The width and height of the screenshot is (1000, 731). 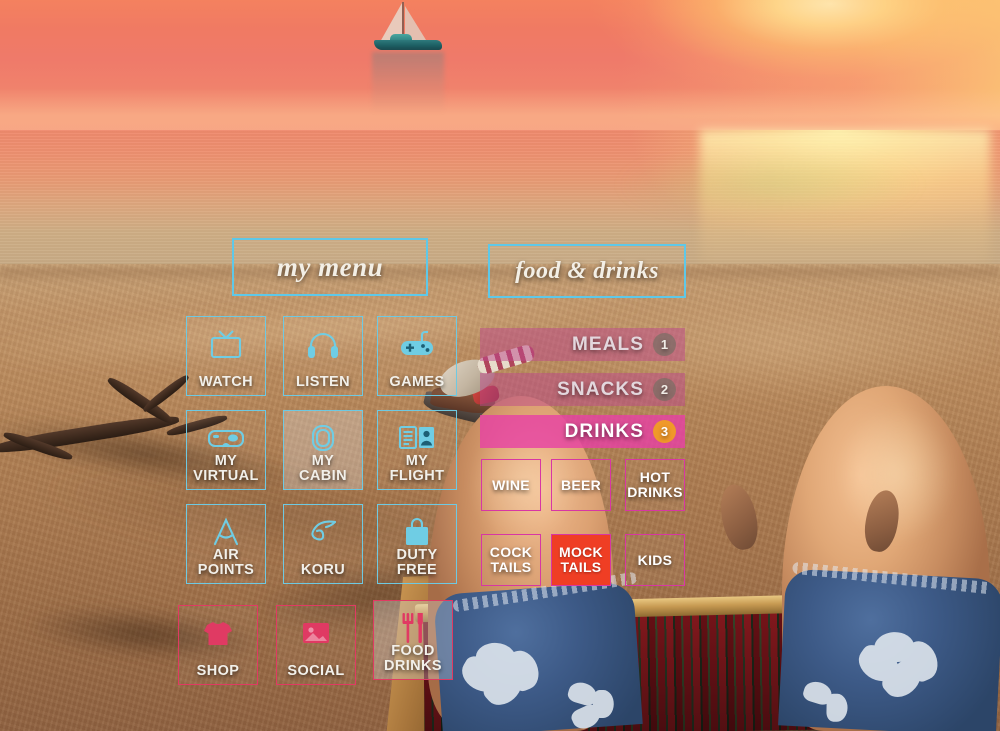 What do you see at coordinates (226, 532) in the screenshot?
I see `airpoints-a-icon` at bounding box center [226, 532].